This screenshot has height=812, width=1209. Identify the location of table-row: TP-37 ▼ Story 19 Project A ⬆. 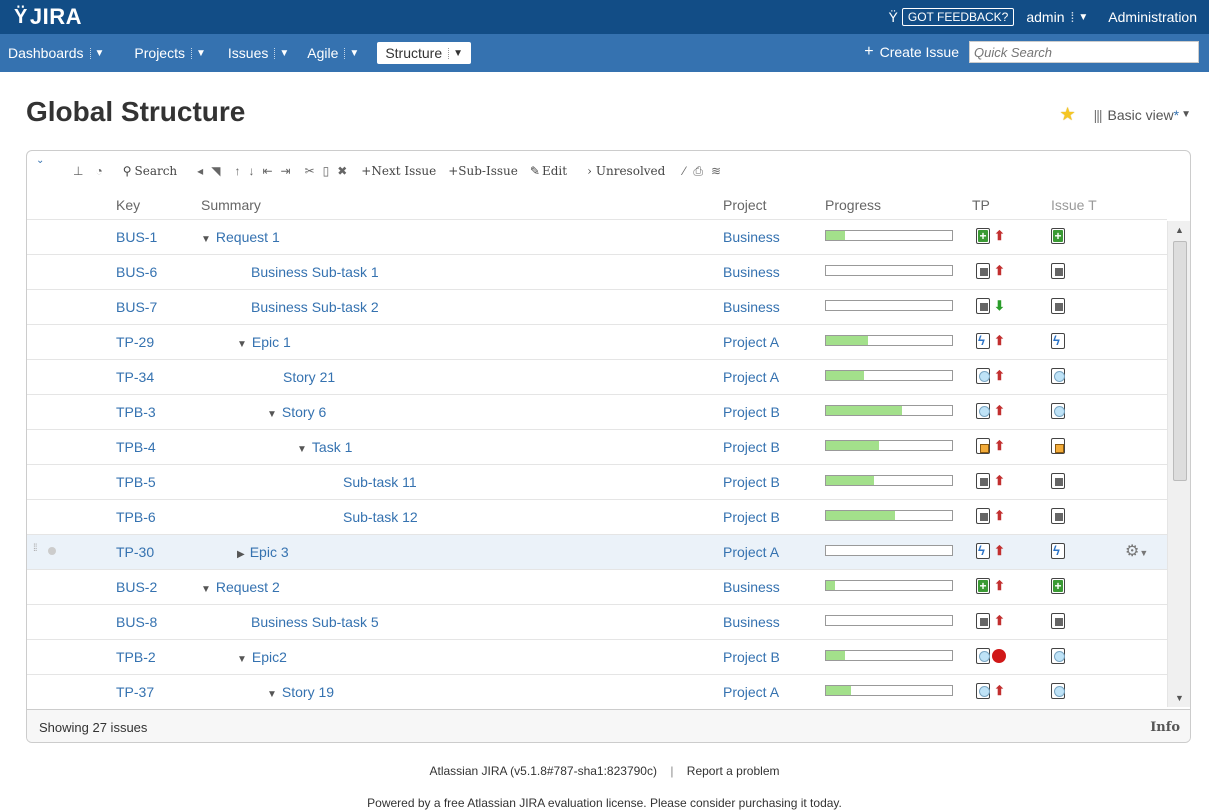
(597, 690).